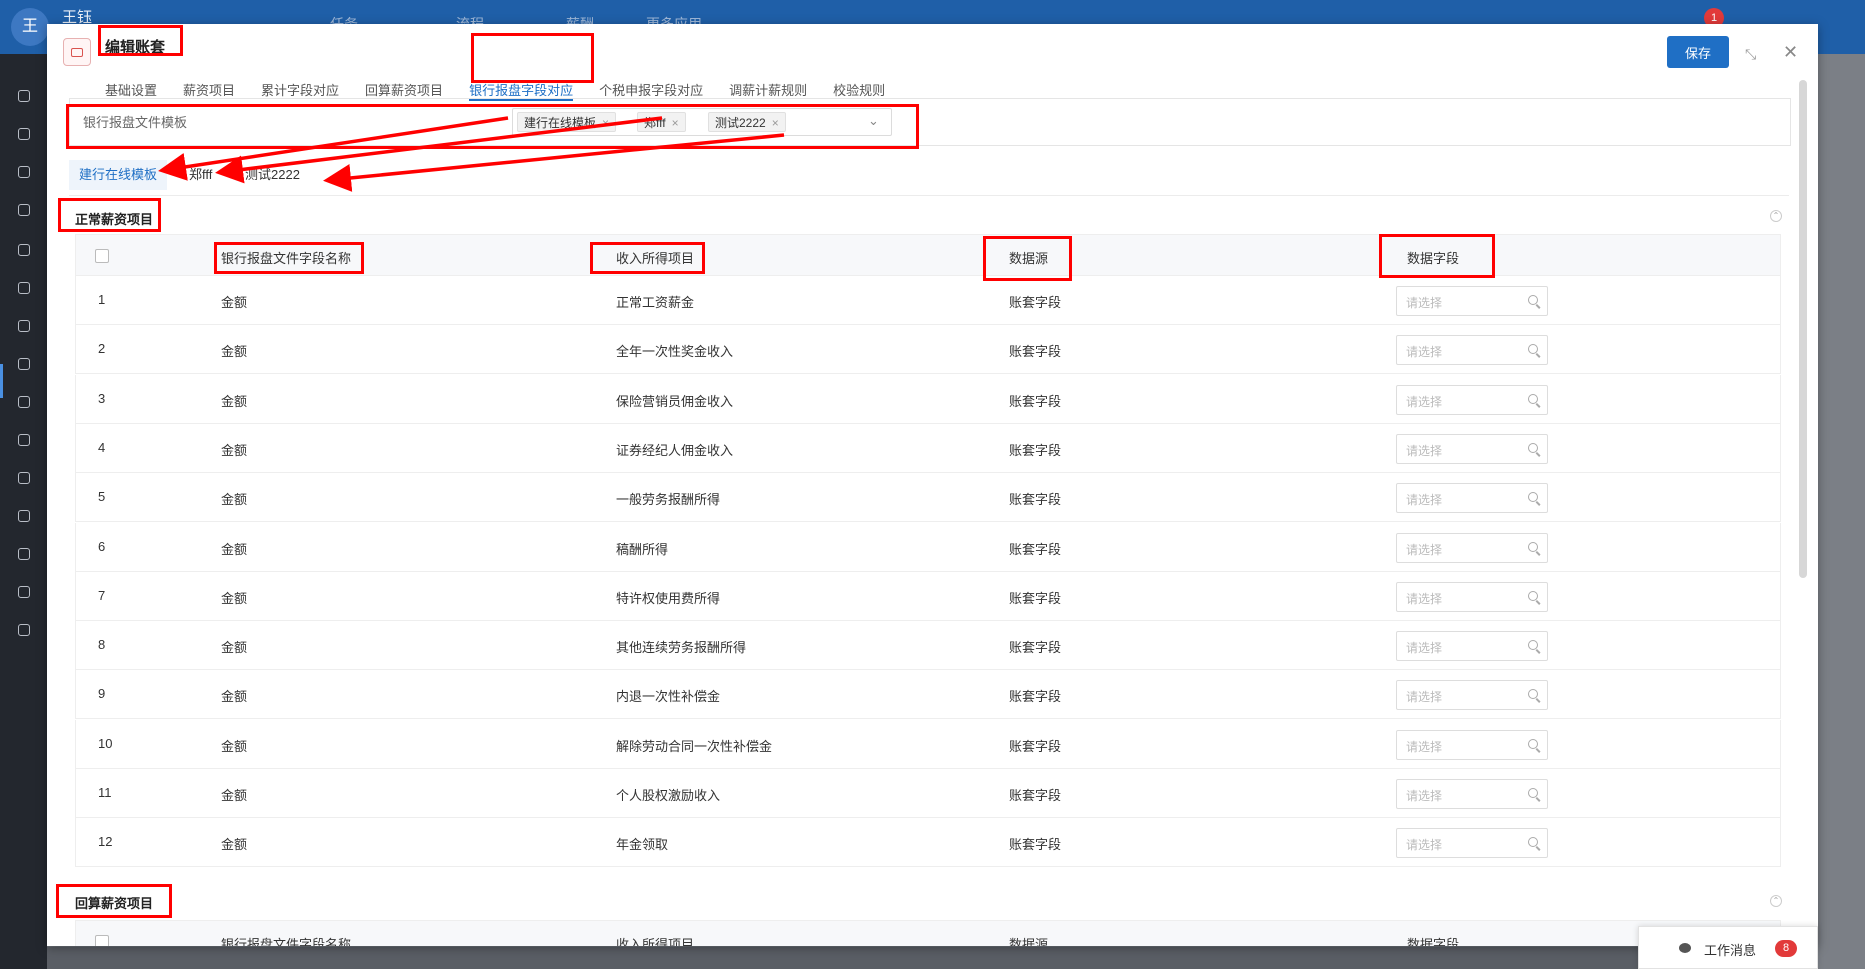 The height and width of the screenshot is (969, 1865). I want to click on annotation-arrows, so click(471, 154).